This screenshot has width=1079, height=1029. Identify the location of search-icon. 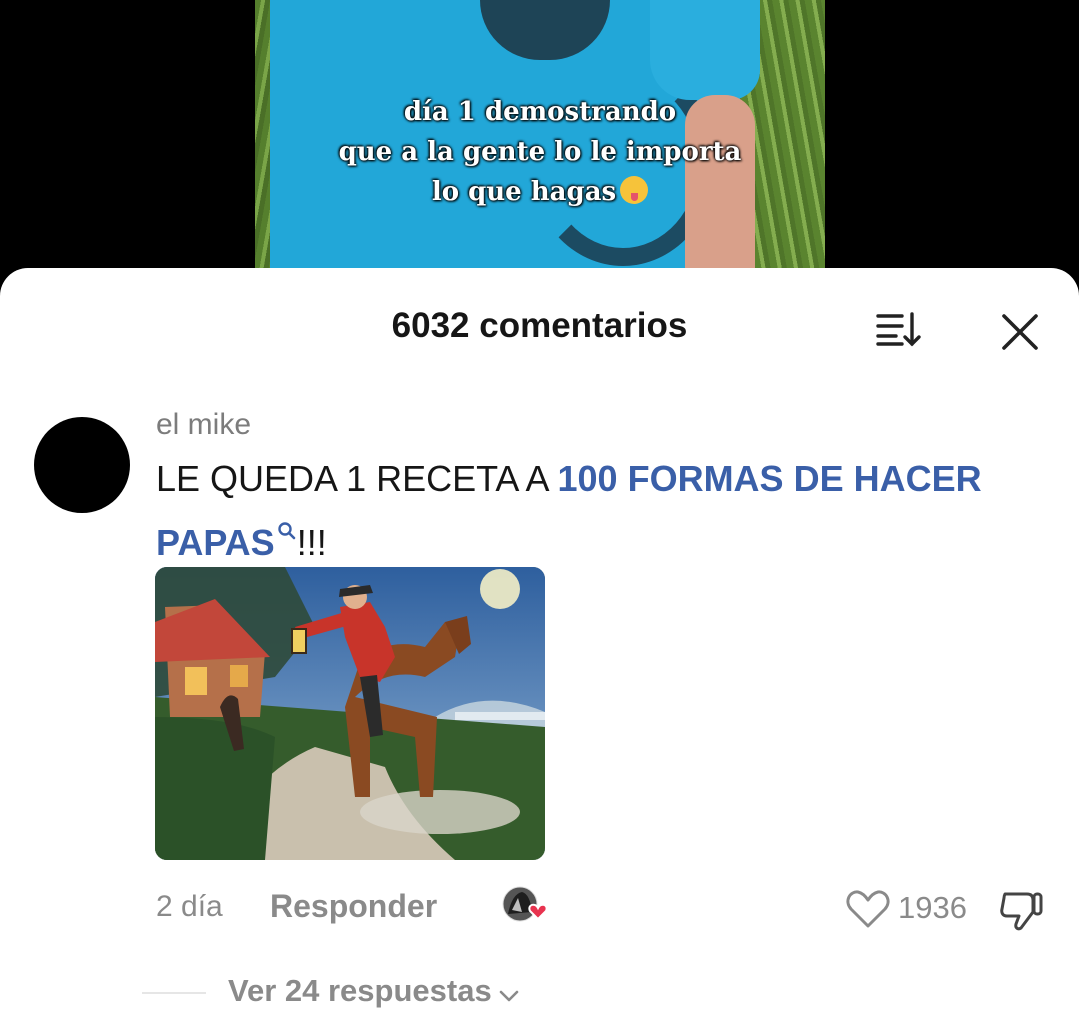
(287, 529).